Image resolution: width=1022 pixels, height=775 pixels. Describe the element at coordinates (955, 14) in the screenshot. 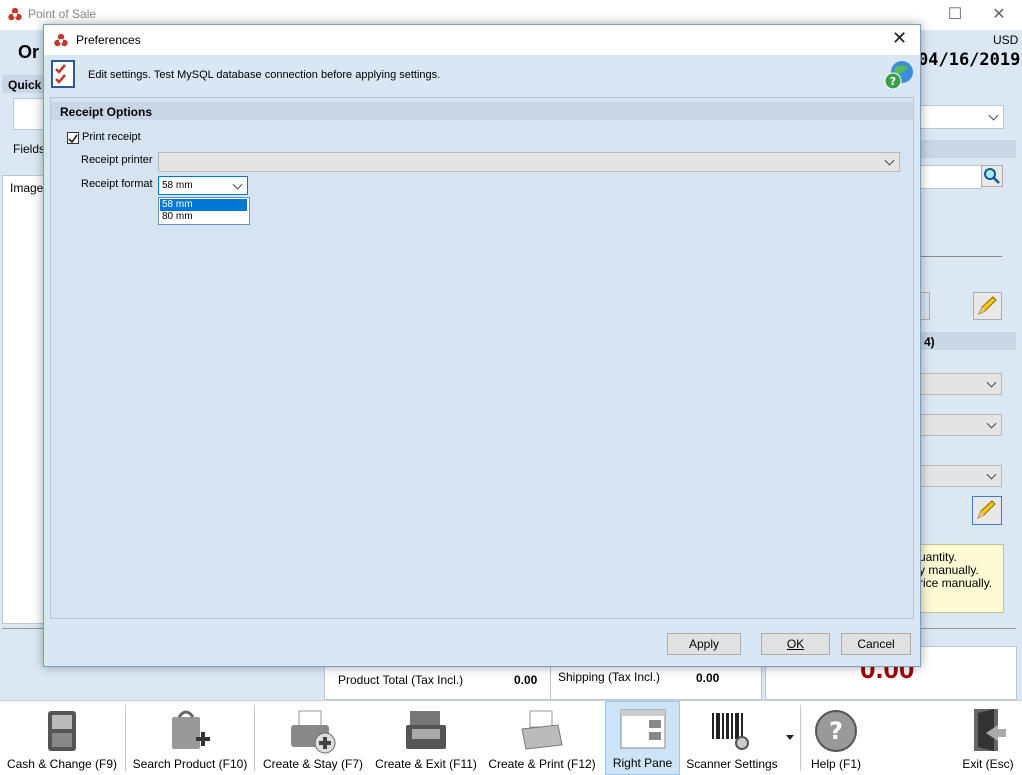

I see `maximize-button: ☐` at that location.